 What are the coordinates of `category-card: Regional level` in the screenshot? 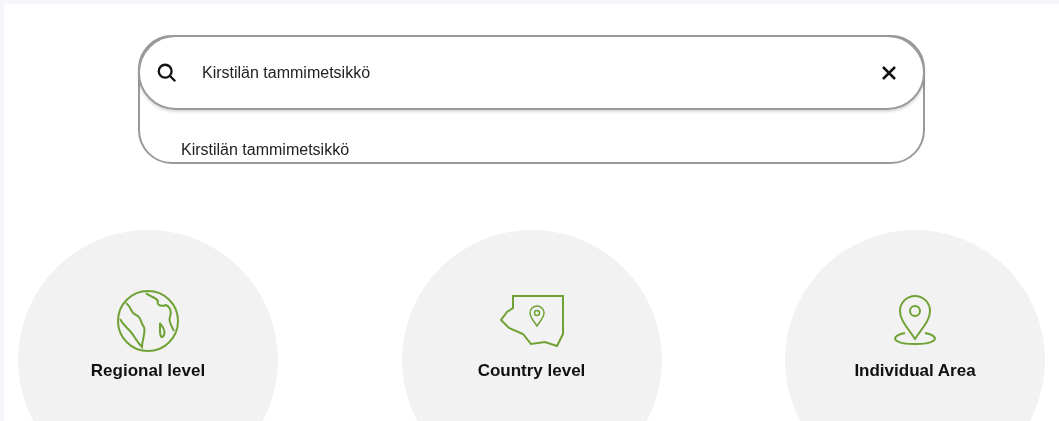 It's located at (148, 325).